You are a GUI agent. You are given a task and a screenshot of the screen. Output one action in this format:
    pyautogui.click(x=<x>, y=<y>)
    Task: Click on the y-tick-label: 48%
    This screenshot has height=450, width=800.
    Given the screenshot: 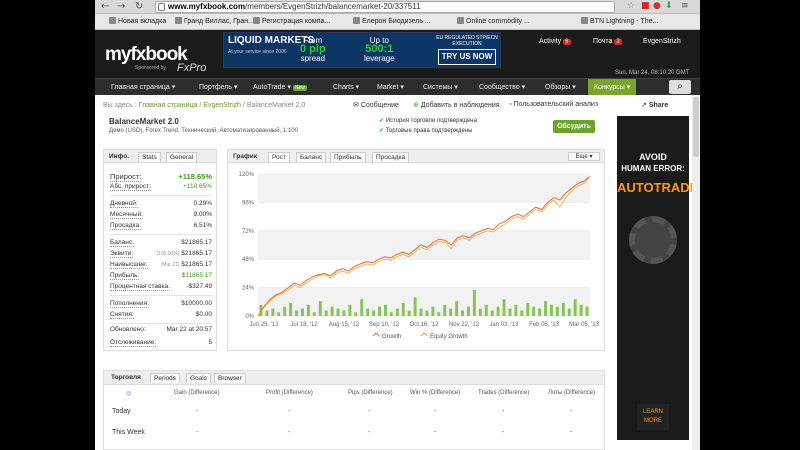 What is the action you would take?
    pyautogui.click(x=248, y=260)
    